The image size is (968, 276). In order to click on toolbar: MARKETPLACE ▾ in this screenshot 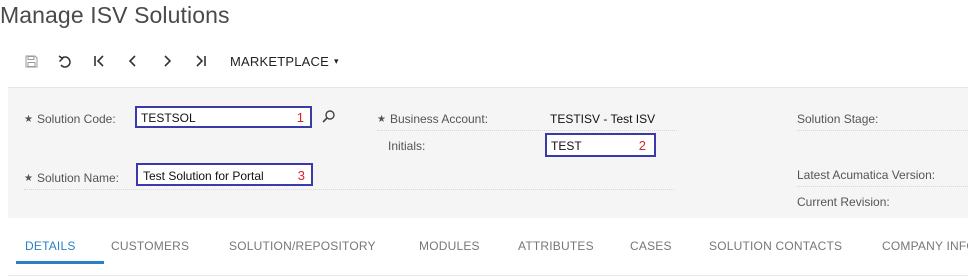, I will do `click(176, 61)`.